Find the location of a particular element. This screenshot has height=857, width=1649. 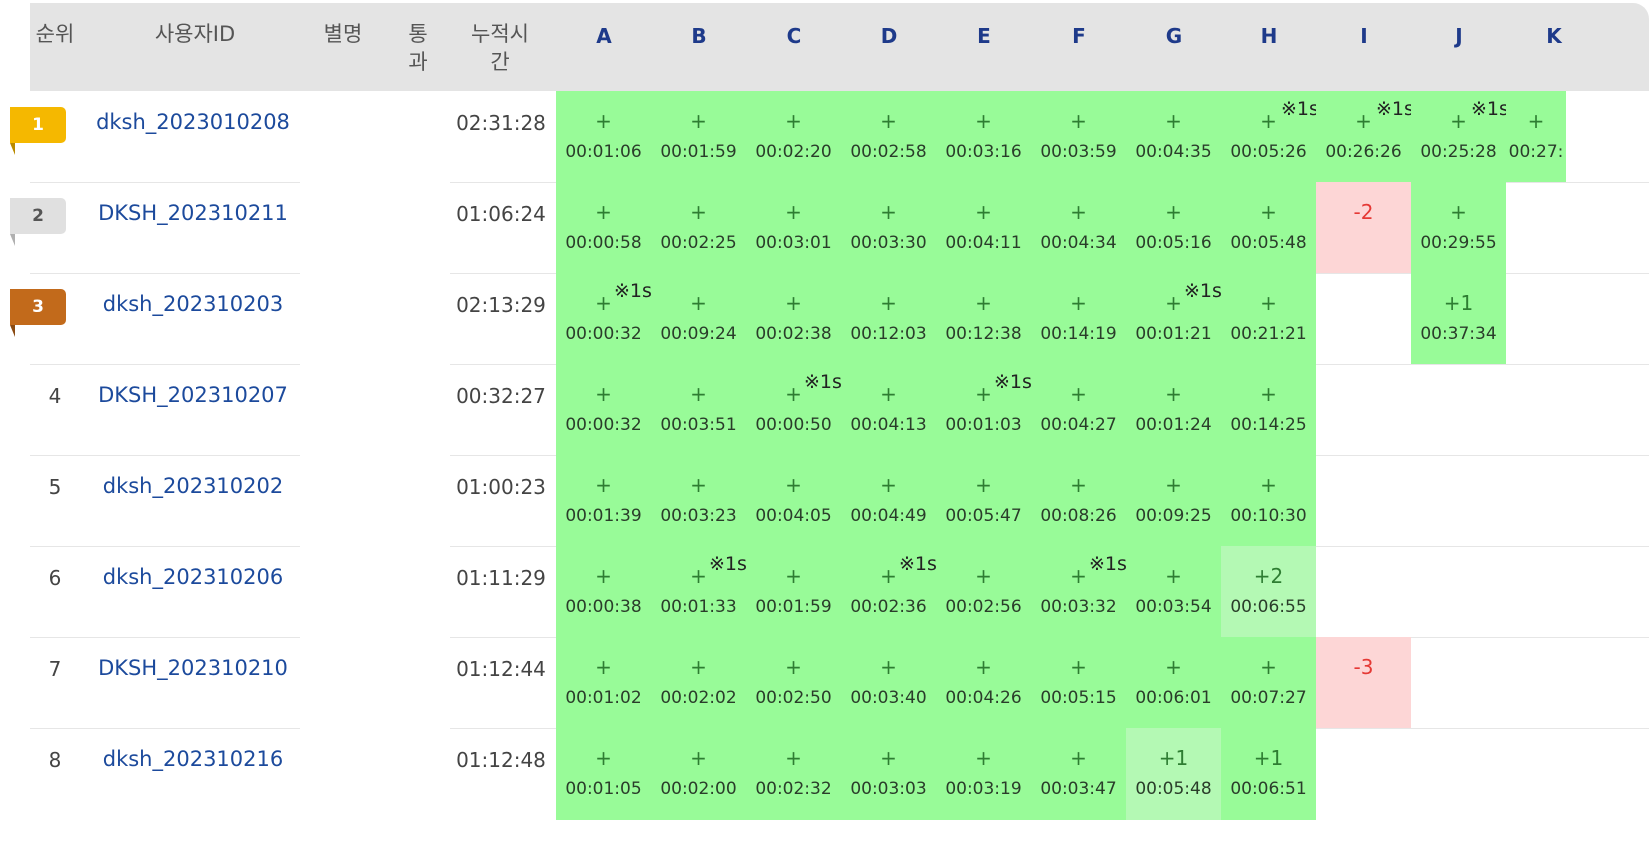

problem-cell-h: + ※1s 00:05:26 is located at coordinates (1270, 137).